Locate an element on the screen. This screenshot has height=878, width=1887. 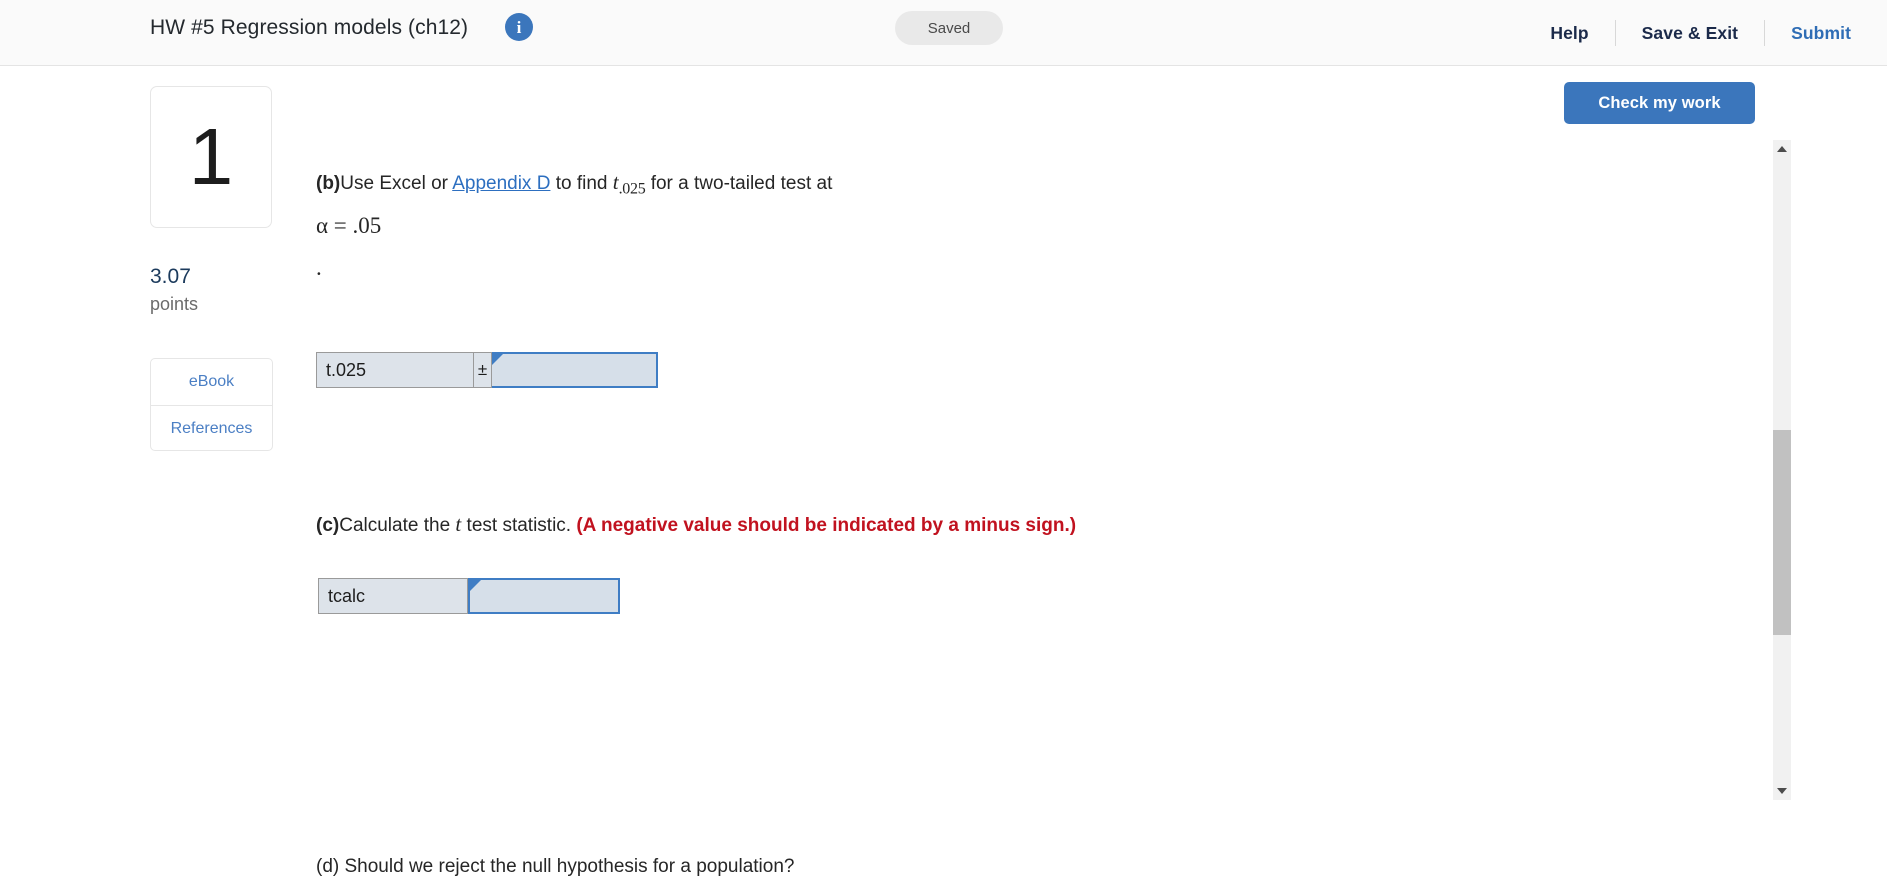
part-b-answer-row: t.025 ± is located at coordinates (487, 370).